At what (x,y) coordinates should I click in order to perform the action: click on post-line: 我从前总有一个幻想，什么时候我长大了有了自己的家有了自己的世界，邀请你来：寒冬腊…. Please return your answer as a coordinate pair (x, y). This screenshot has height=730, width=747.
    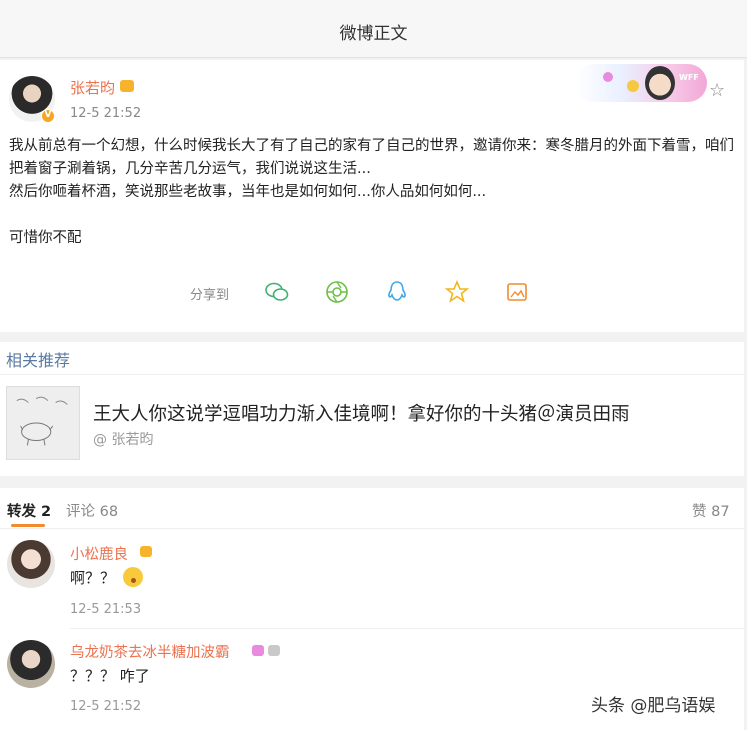
    Looking at the image, I should click on (371, 157).